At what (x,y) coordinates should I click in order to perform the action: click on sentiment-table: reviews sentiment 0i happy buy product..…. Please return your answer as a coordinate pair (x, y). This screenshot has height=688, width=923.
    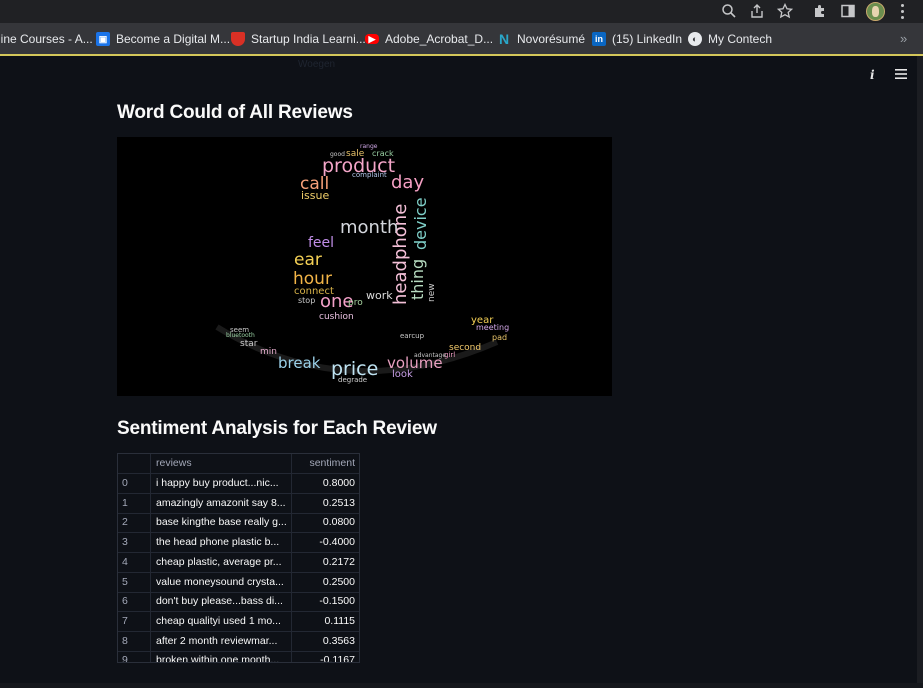
    Looking at the image, I should click on (238, 558).